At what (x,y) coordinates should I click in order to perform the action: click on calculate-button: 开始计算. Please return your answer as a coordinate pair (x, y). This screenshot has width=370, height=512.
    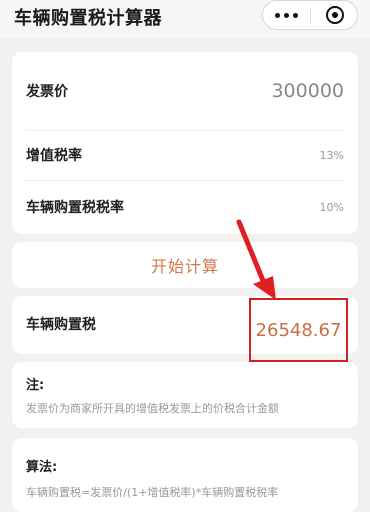
    Looking at the image, I should click on (185, 265).